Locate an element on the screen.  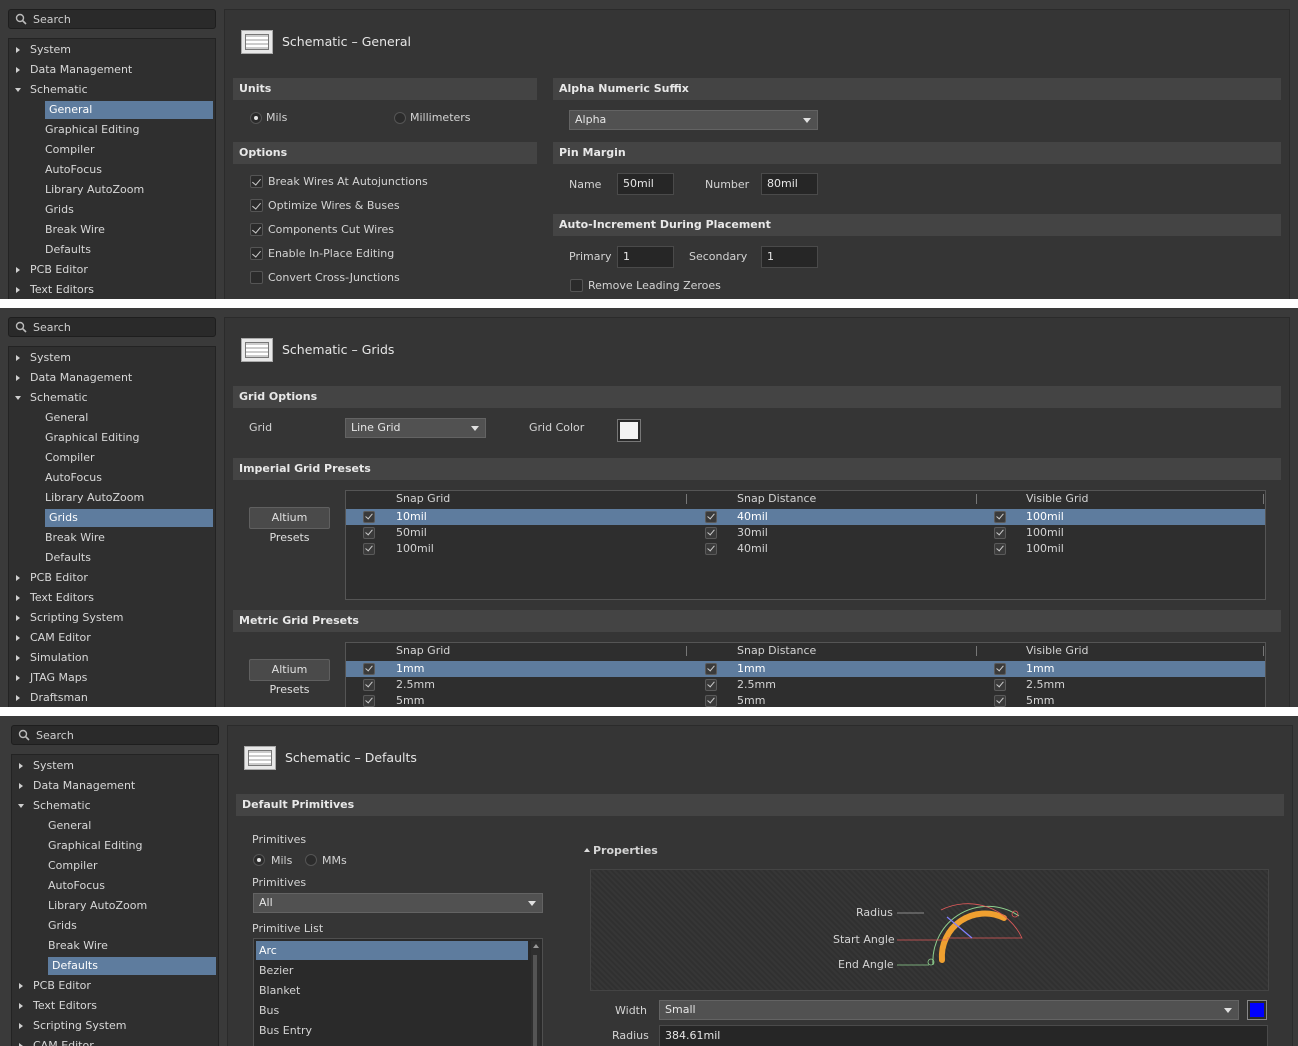
millimeters-radio is located at coordinates (400, 118).